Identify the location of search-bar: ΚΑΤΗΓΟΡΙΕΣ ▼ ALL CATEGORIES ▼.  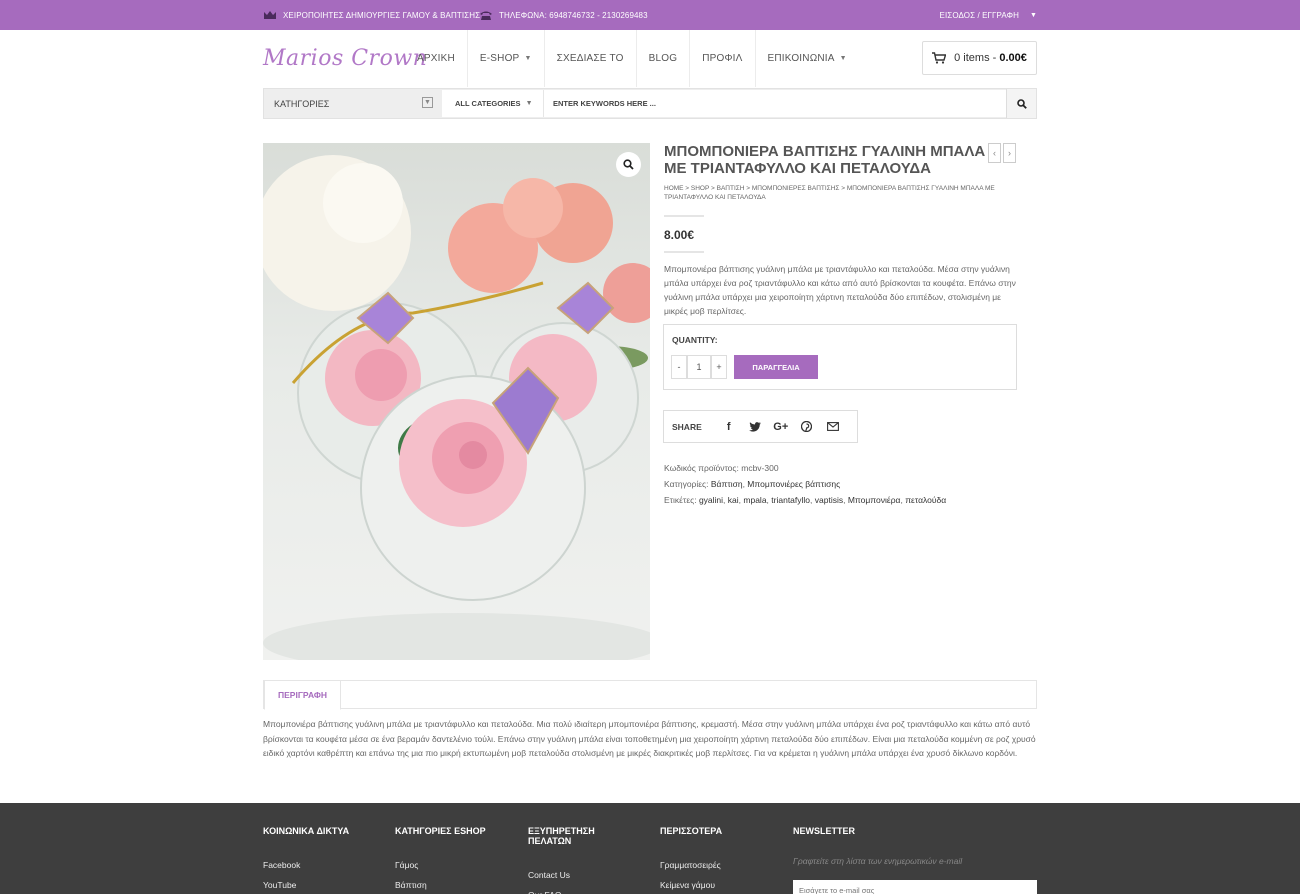
(650, 103).